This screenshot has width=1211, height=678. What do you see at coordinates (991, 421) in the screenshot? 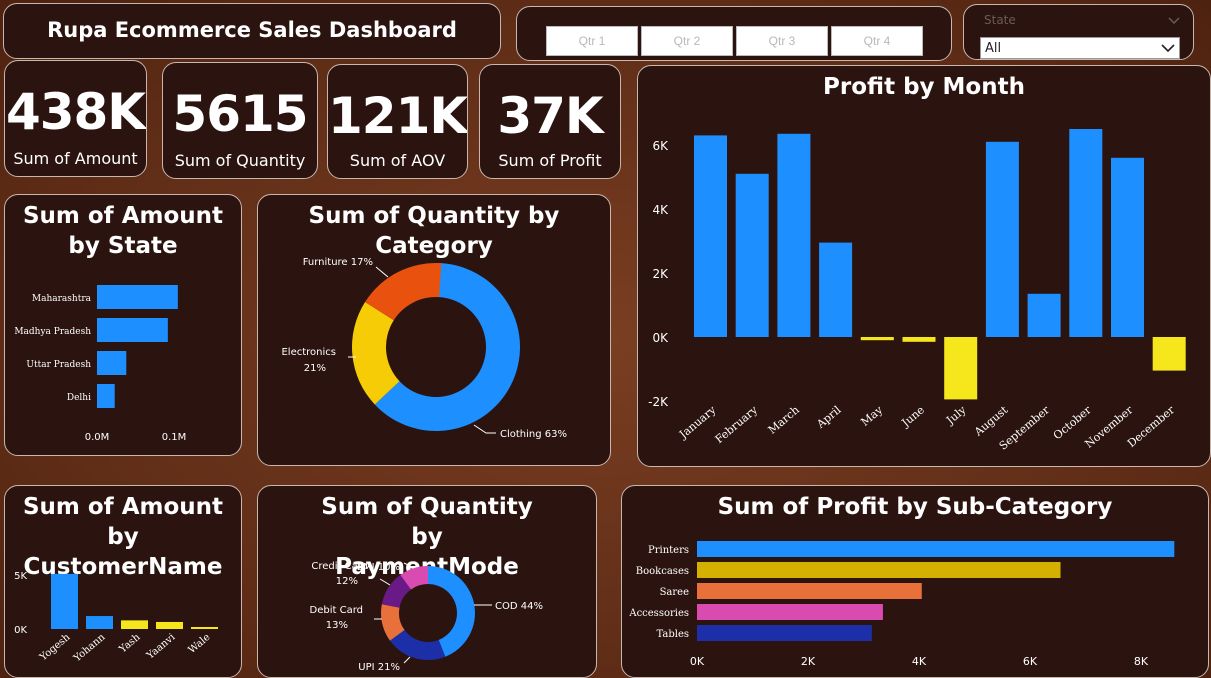
I see `x-tick-label: August` at bounding box center [991, 421].